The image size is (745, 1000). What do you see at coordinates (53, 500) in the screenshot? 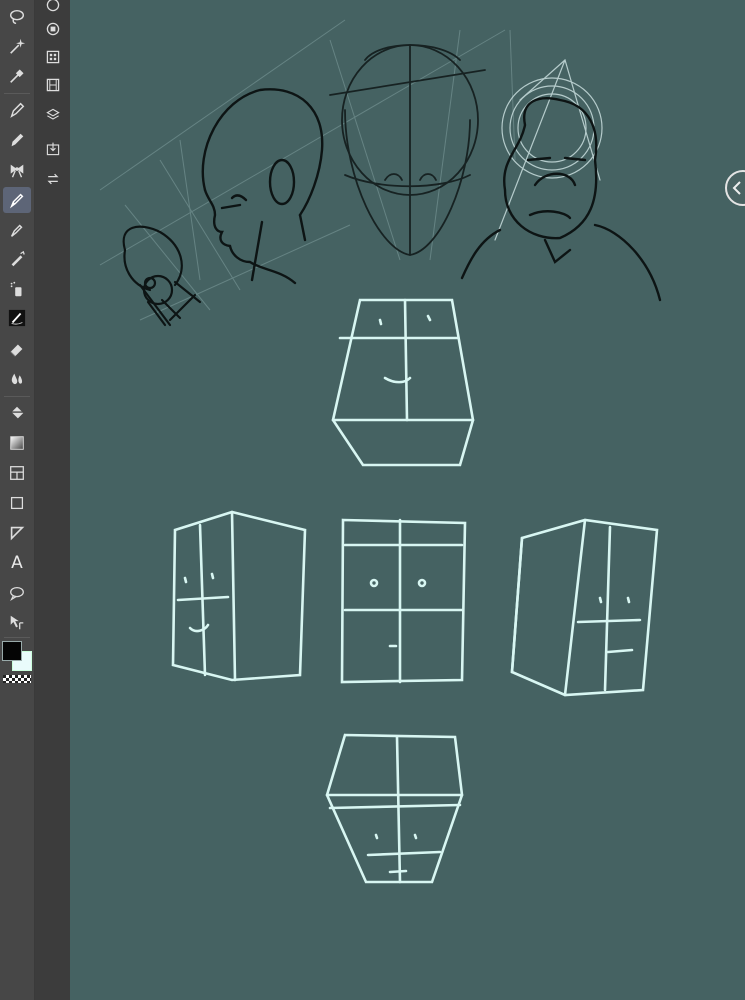
I see `panel-bar` at bounding box center [53, 500].